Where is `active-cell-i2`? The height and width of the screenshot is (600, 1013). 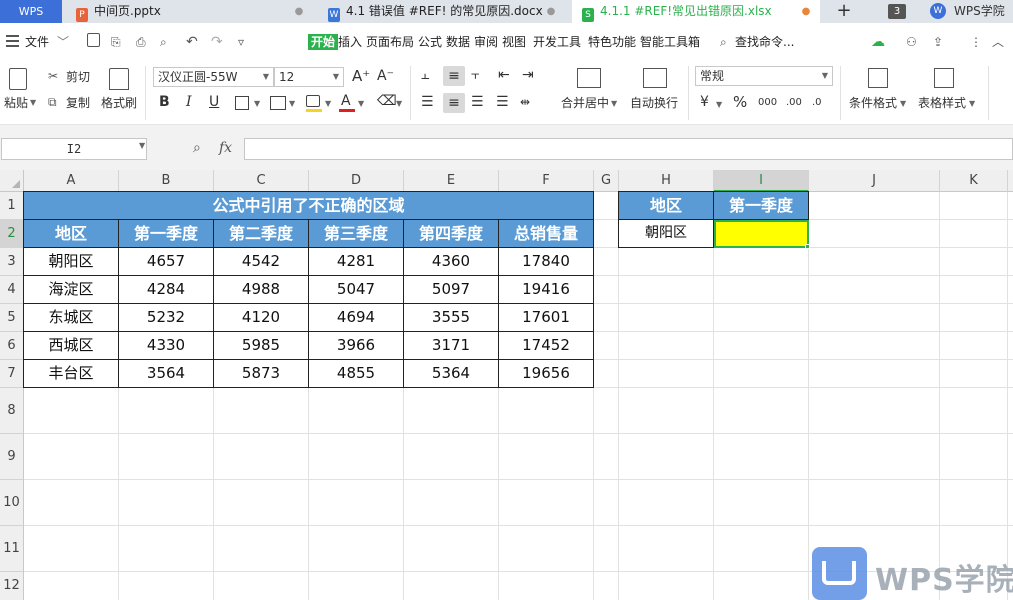 active-cell-i2 is located at coordinates (761, 234).